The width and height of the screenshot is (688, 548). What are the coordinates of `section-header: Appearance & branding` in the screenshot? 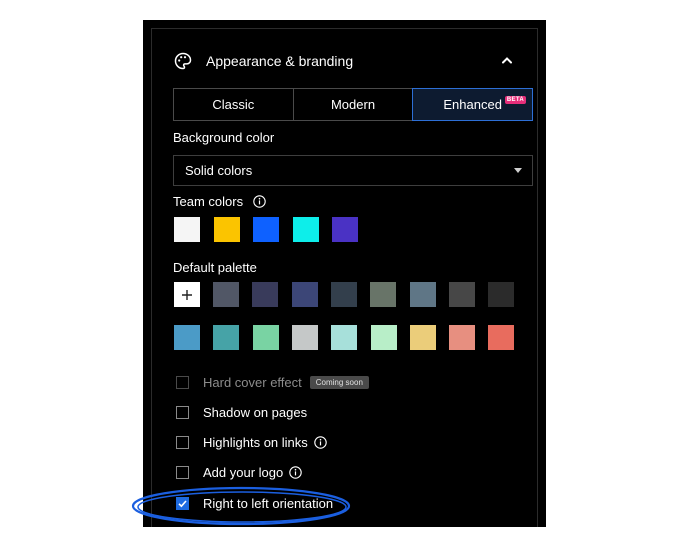 It's located at (344, 61).